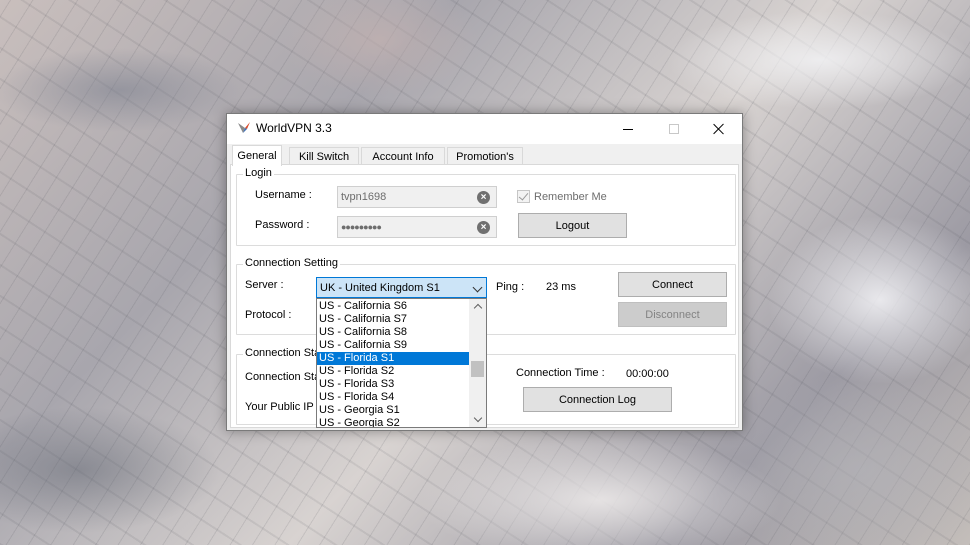  I want to click on scroll-down-icon, so click(477, 420).